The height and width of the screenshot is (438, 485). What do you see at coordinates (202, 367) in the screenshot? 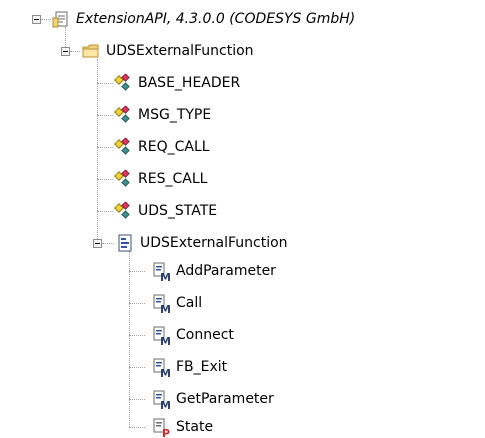
I see `tree-node-label: FB_Exit` at bounding box center [202, 367].